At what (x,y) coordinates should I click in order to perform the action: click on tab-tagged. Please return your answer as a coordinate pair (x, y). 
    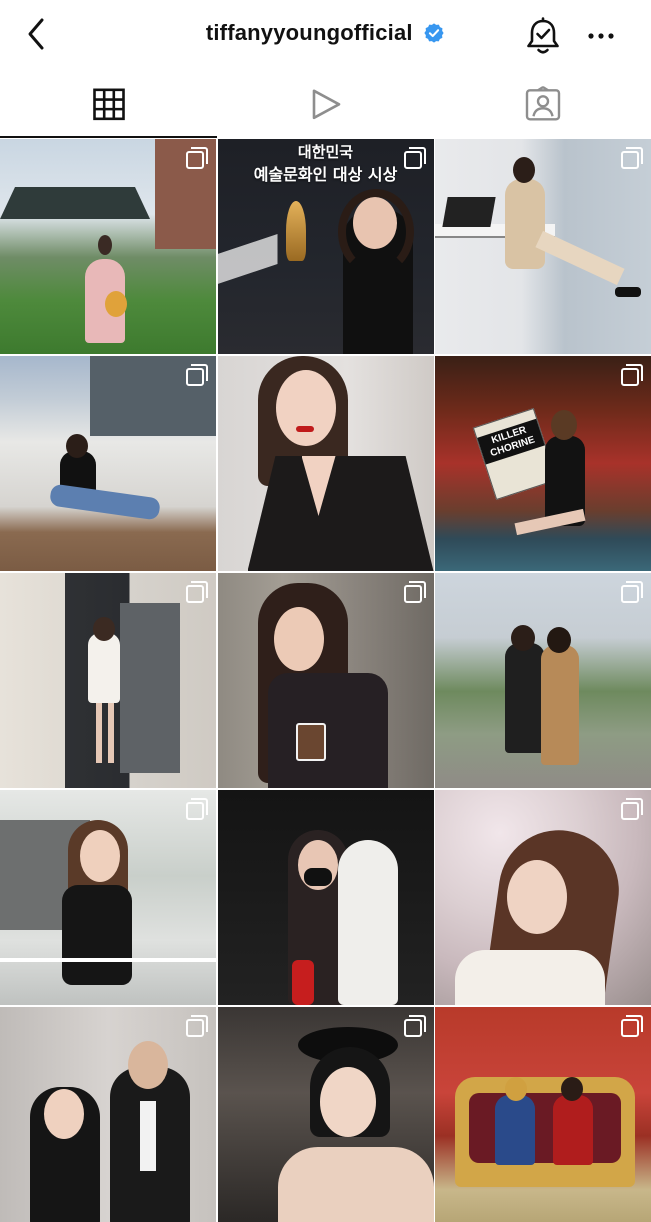
    Looking at the image, I should click on (542, 105).